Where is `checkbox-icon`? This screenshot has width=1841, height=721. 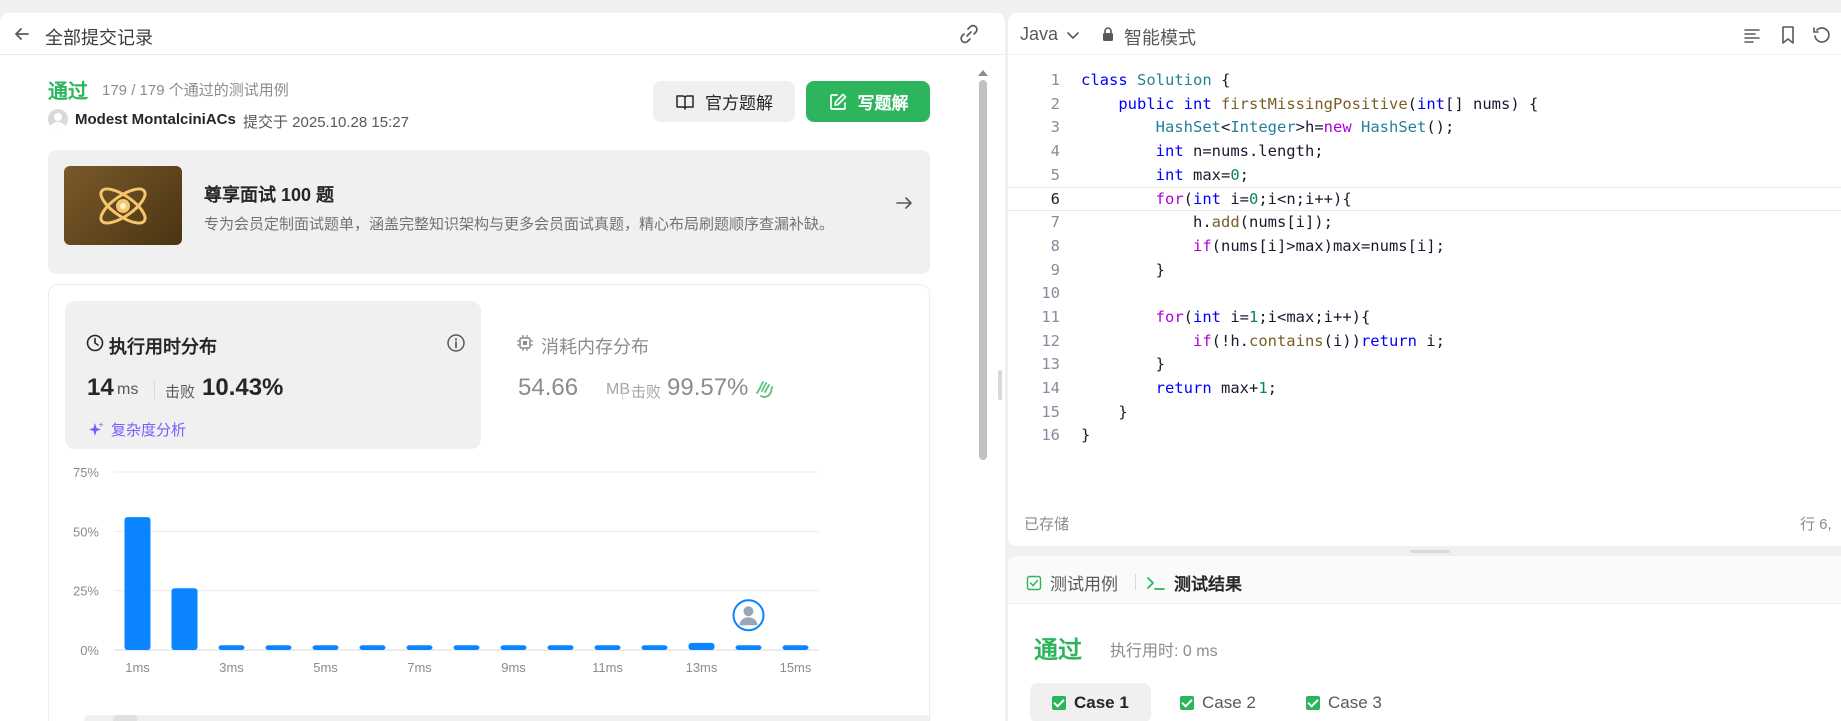
checkbox-icon is located at coordinates (1034, 582).